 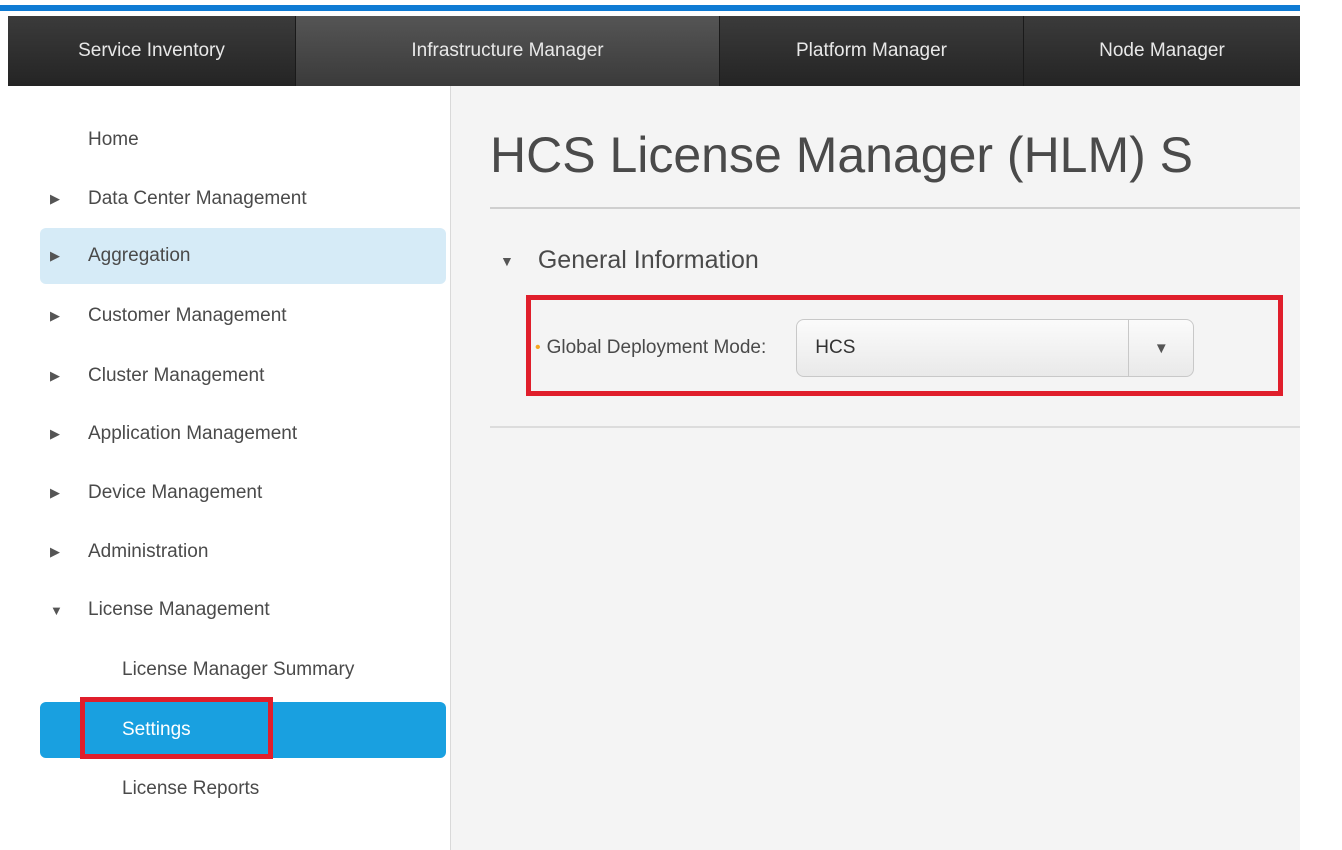 What do you see at coordinates (176, 375) in the screenshot?
I see `sidebar-item-label: Cluster Management` at bounding box center [176, 375].